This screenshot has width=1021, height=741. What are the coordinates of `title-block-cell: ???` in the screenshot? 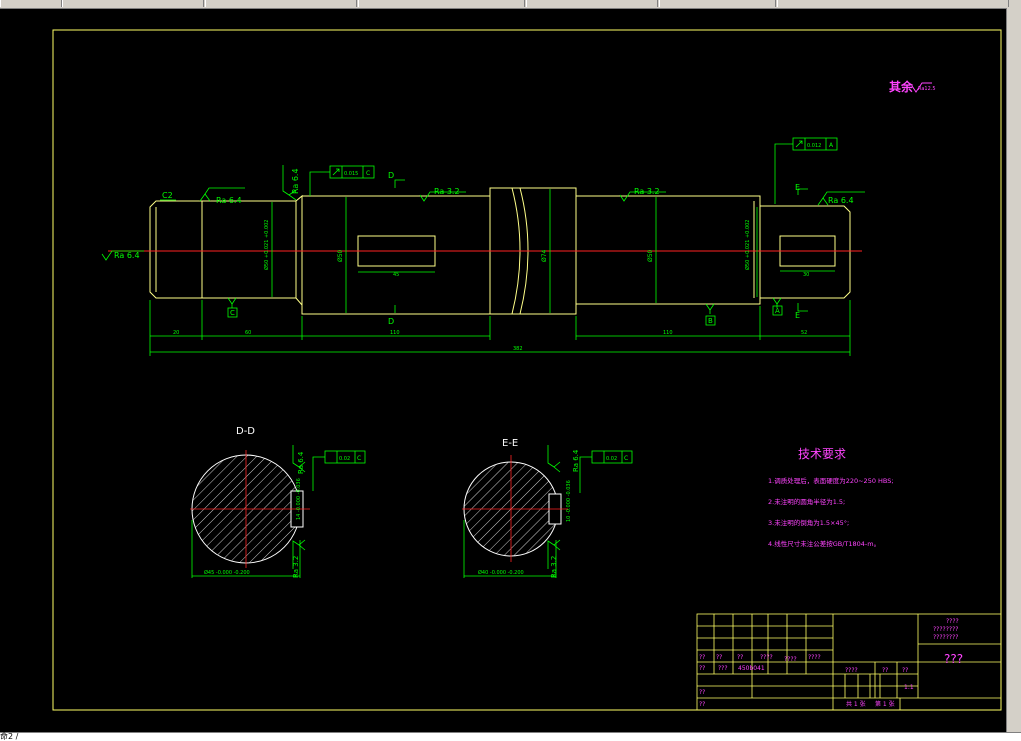 It's located at (723, 668).